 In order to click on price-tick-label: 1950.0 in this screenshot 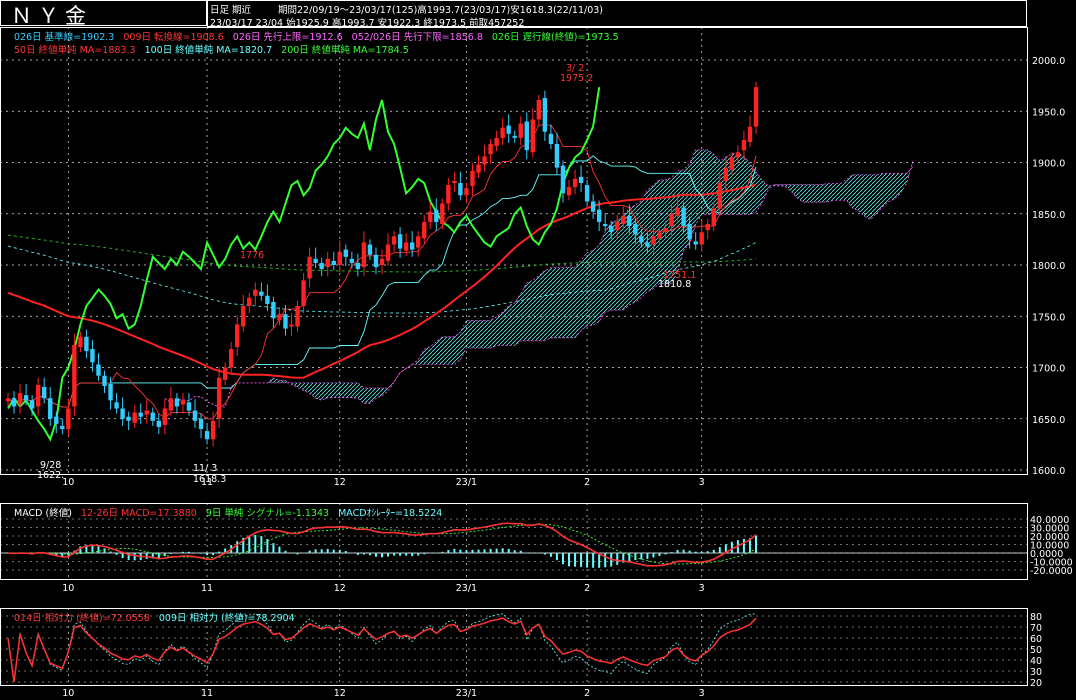, I will do `click(1048, 112)`.